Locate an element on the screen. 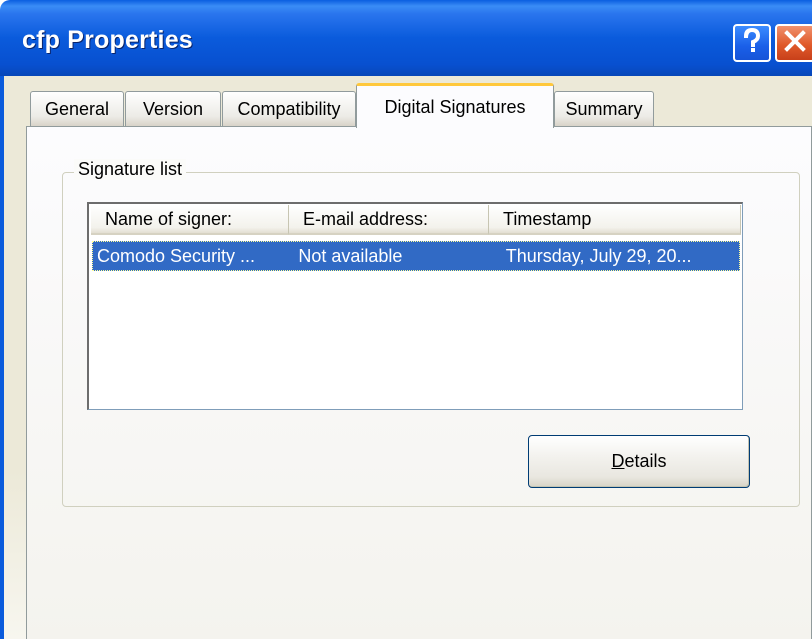 The height and width of the screenshot is (639, 812). tab-label: General is located at coordinates (77, 109).